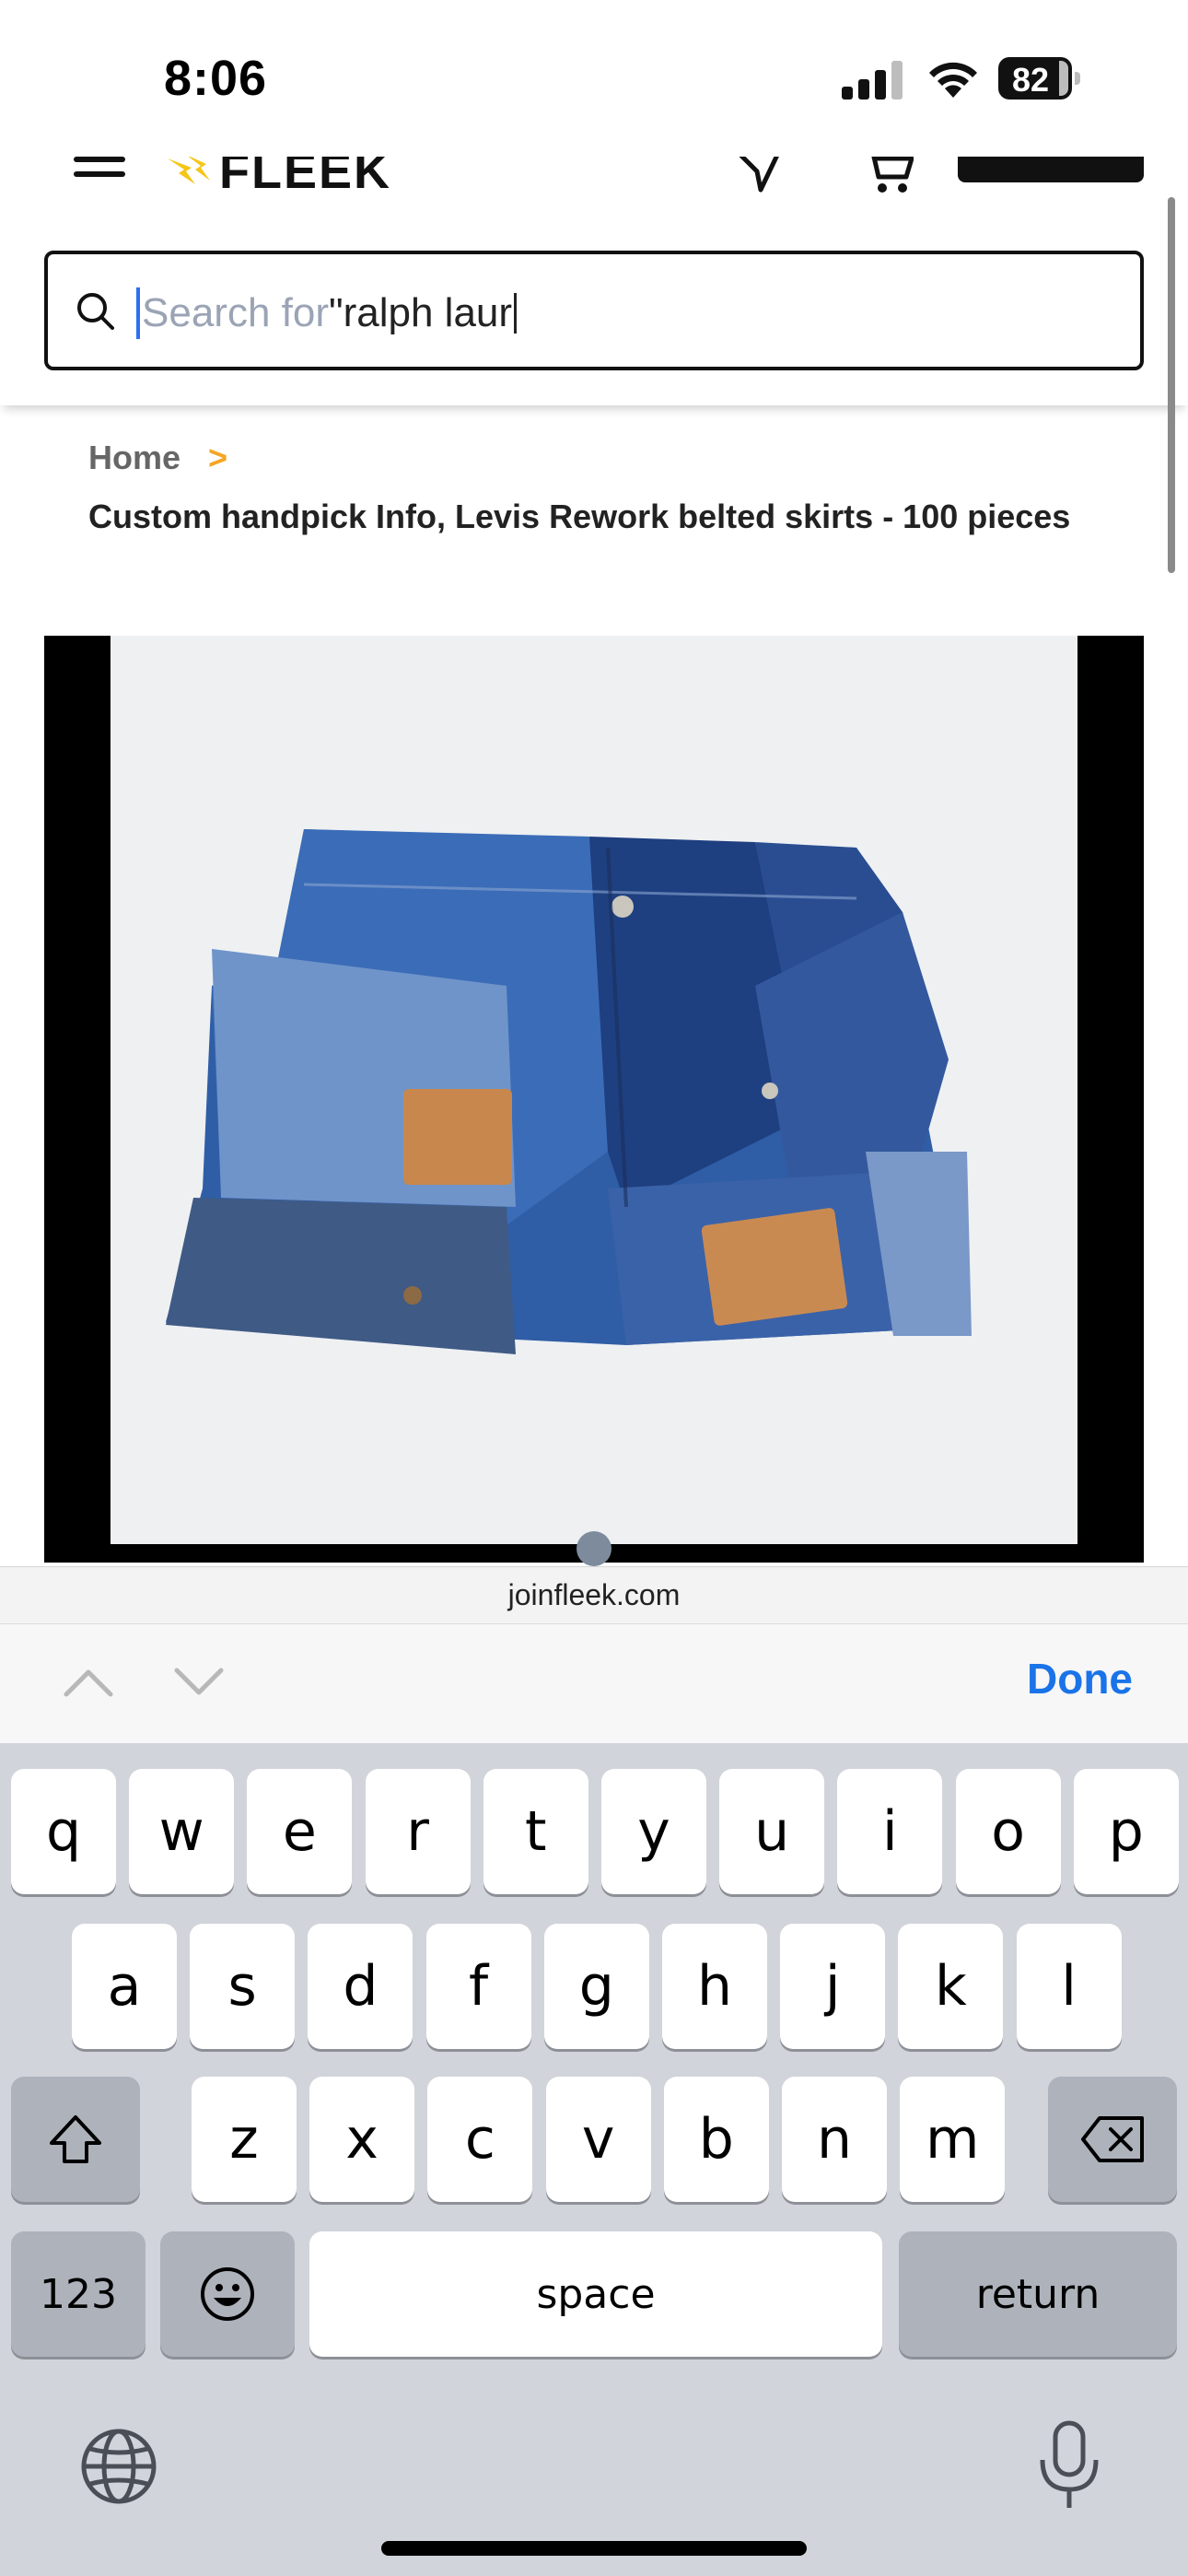 This screenshot has height=2576, width=1188. I want to click on key-r: r, so click(418, 1831).